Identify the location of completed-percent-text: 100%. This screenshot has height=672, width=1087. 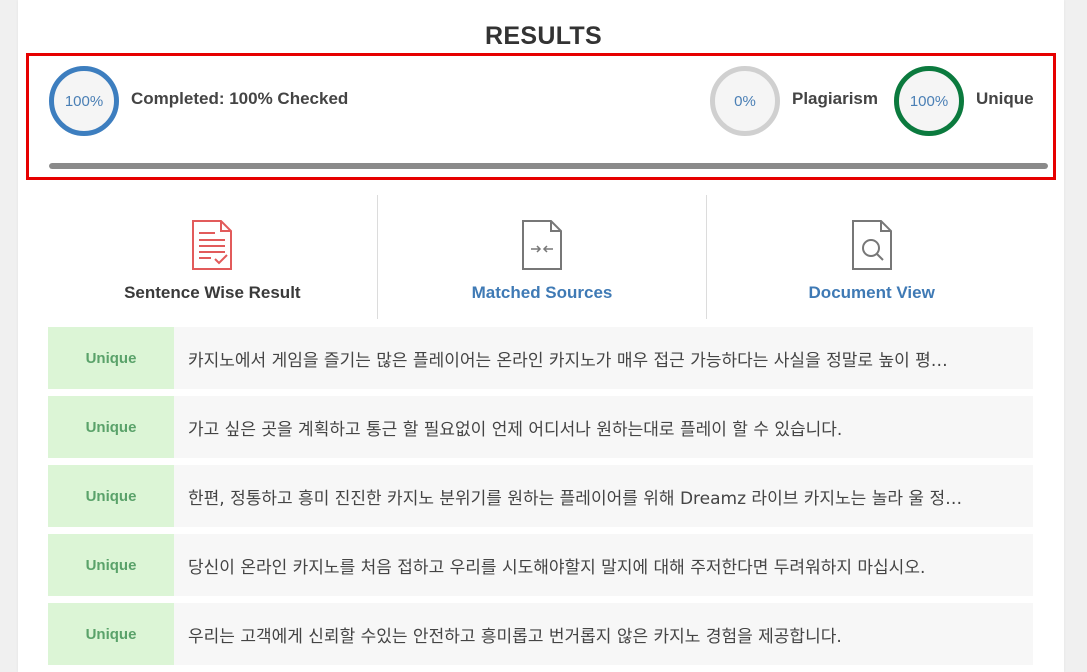
(84, 101).